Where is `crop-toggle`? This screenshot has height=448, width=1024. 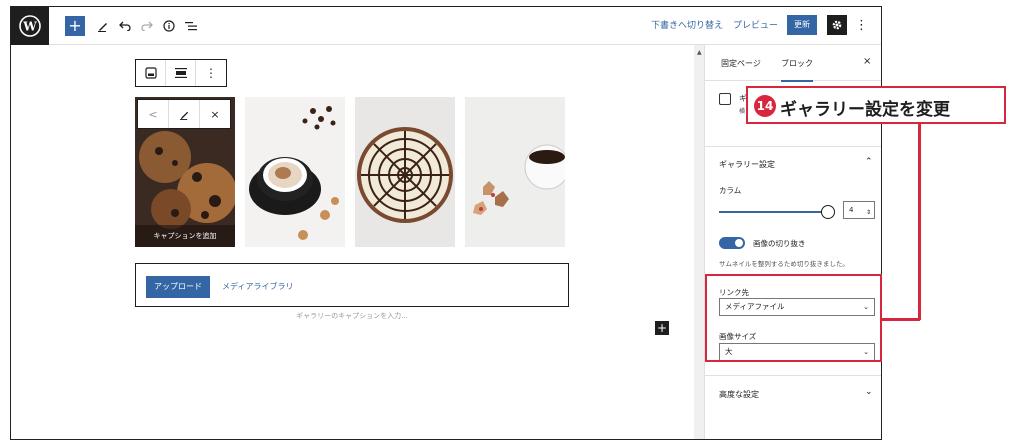
crop-toggle is located at coordinates (732, 243).